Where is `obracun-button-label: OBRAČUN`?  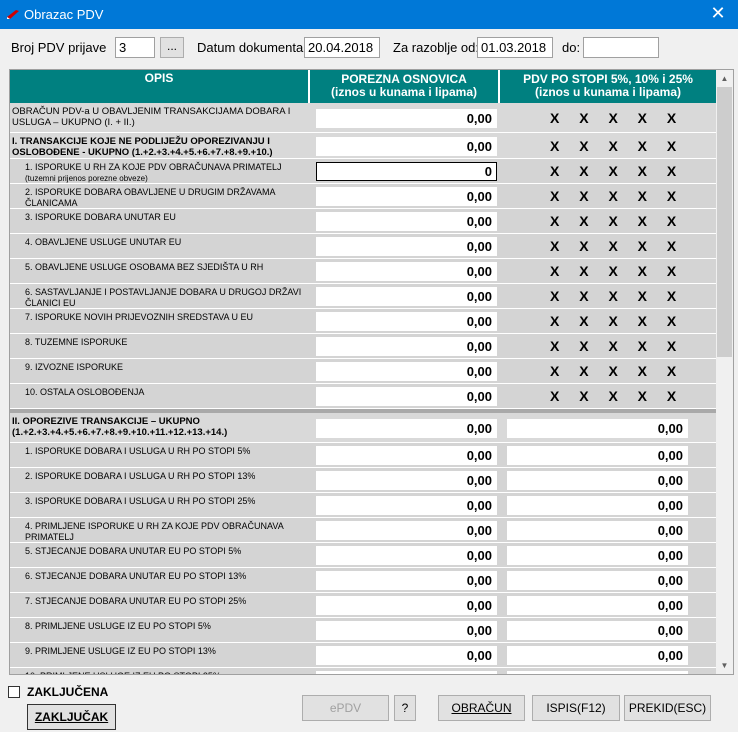
obracun-button-label: OBRAČUN is located at coordinates (481, 708).